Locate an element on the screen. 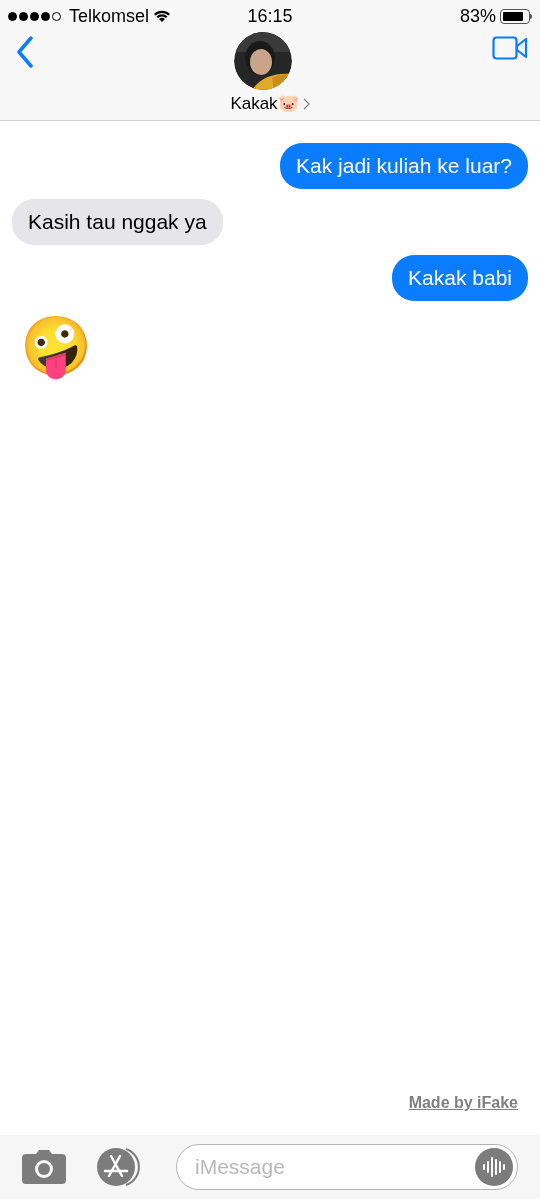 The image size is (540, 1199). battery-icon is located at coordinates (516, 16).